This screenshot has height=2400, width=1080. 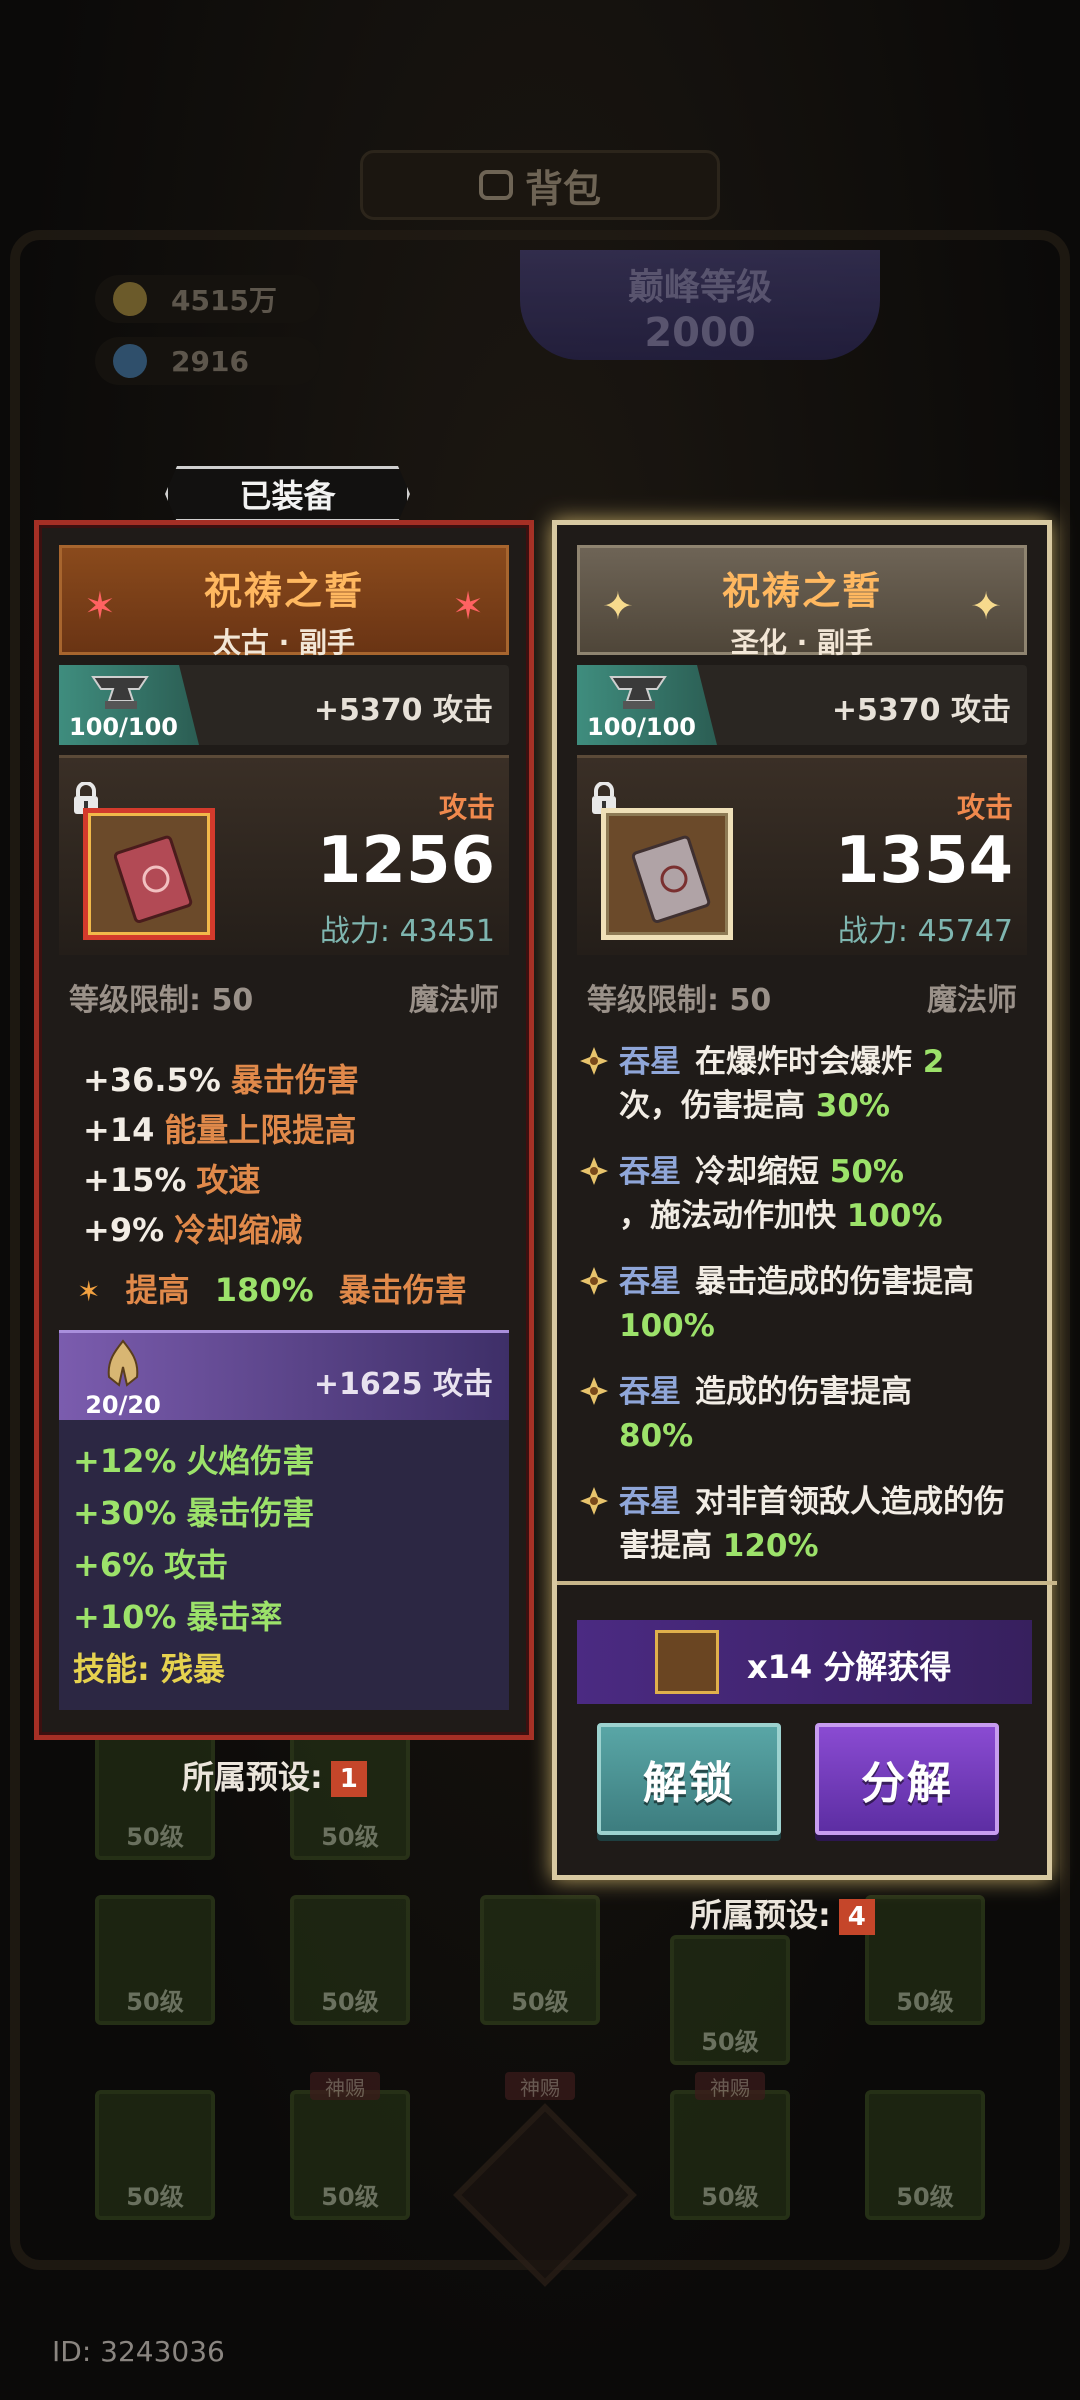 I want to click on stat-line: +36.5% 暴击伤害, so click(x=221, y=1080).